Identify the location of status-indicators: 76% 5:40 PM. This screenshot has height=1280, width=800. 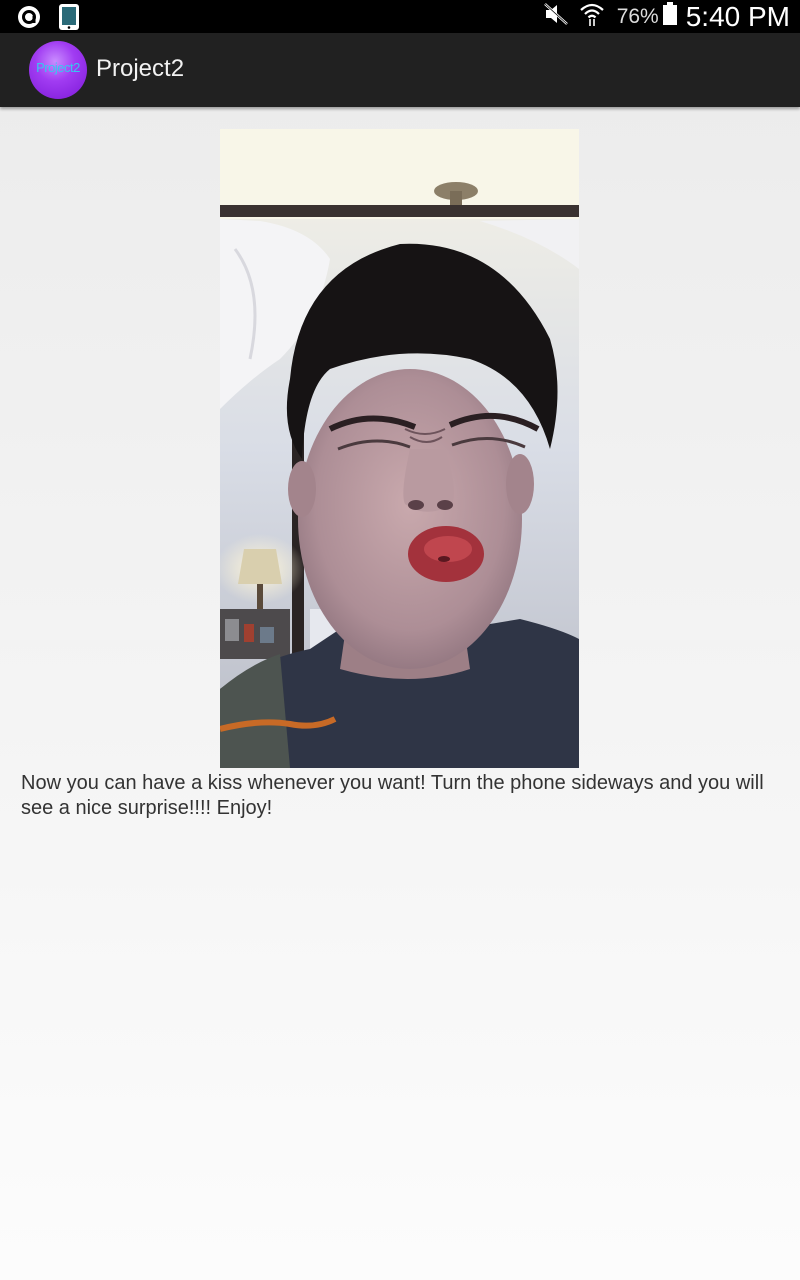
(666, 16).